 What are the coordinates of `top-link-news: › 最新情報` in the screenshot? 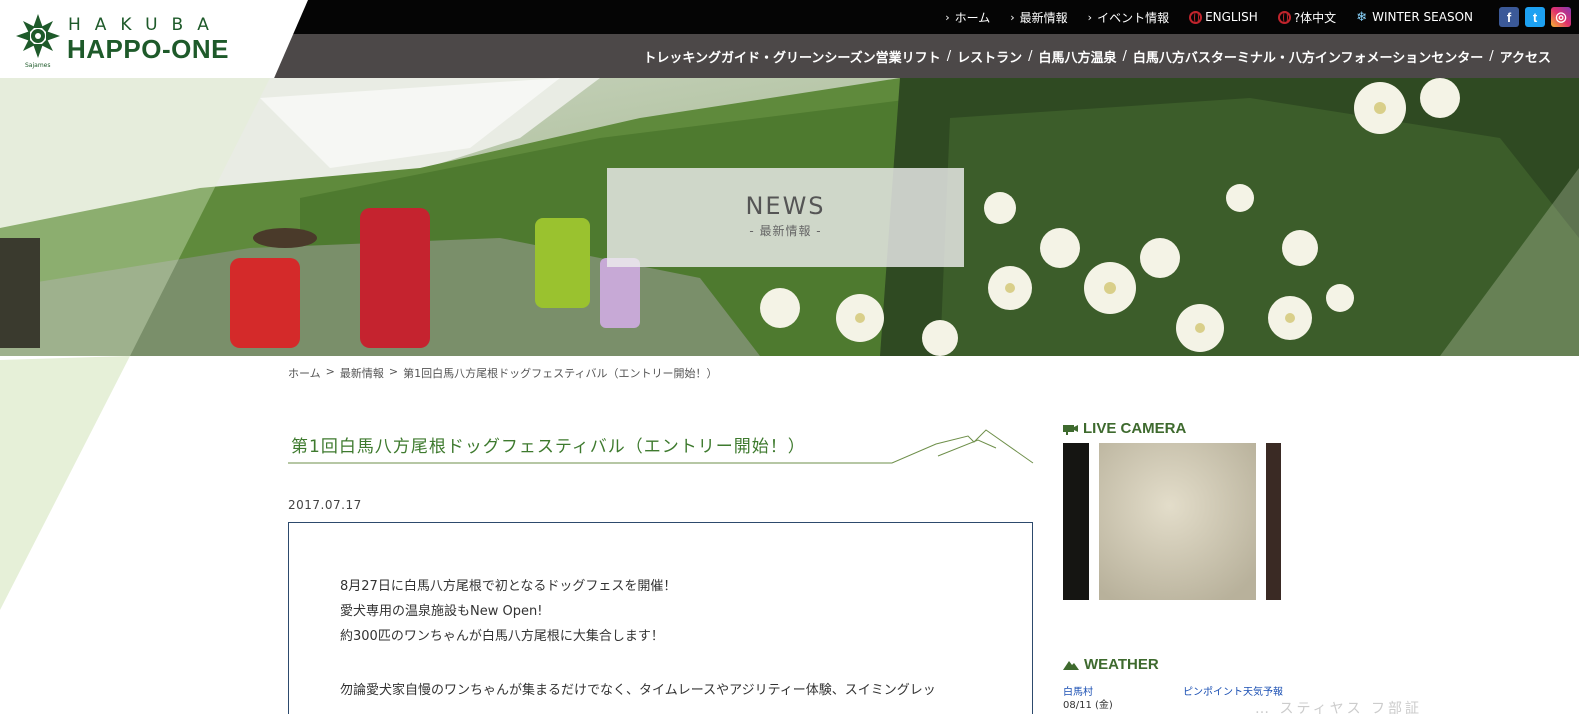 It's located at (1038, 17).